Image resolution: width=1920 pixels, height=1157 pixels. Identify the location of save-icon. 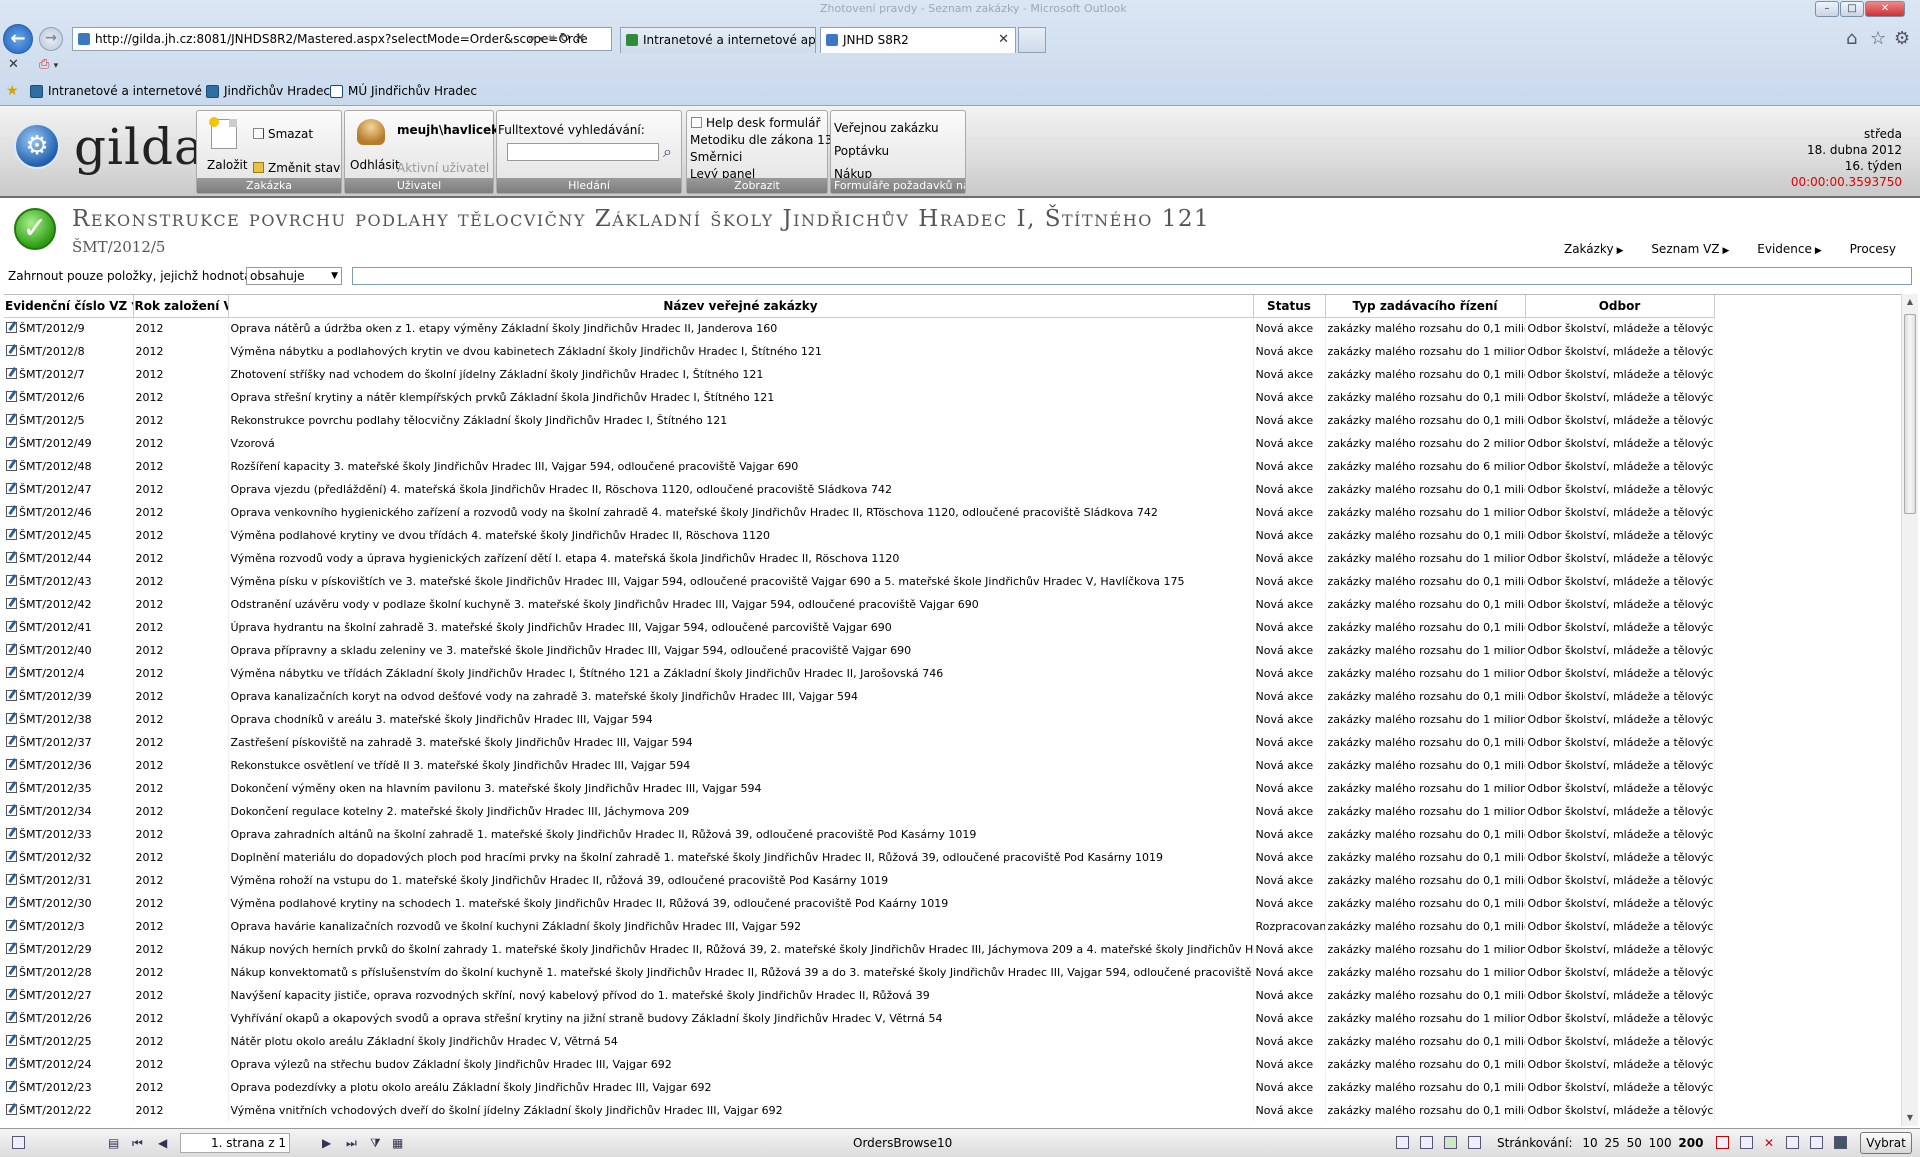
(1840, 1142).